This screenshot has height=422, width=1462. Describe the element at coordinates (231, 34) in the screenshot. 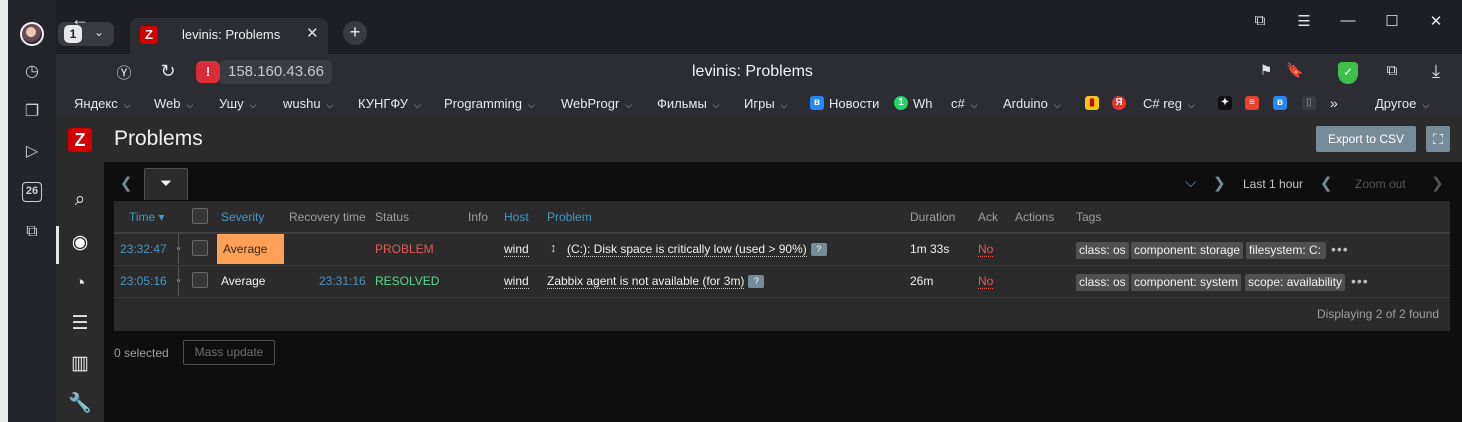

I see `tab-title: levinis: Problems` at that location.